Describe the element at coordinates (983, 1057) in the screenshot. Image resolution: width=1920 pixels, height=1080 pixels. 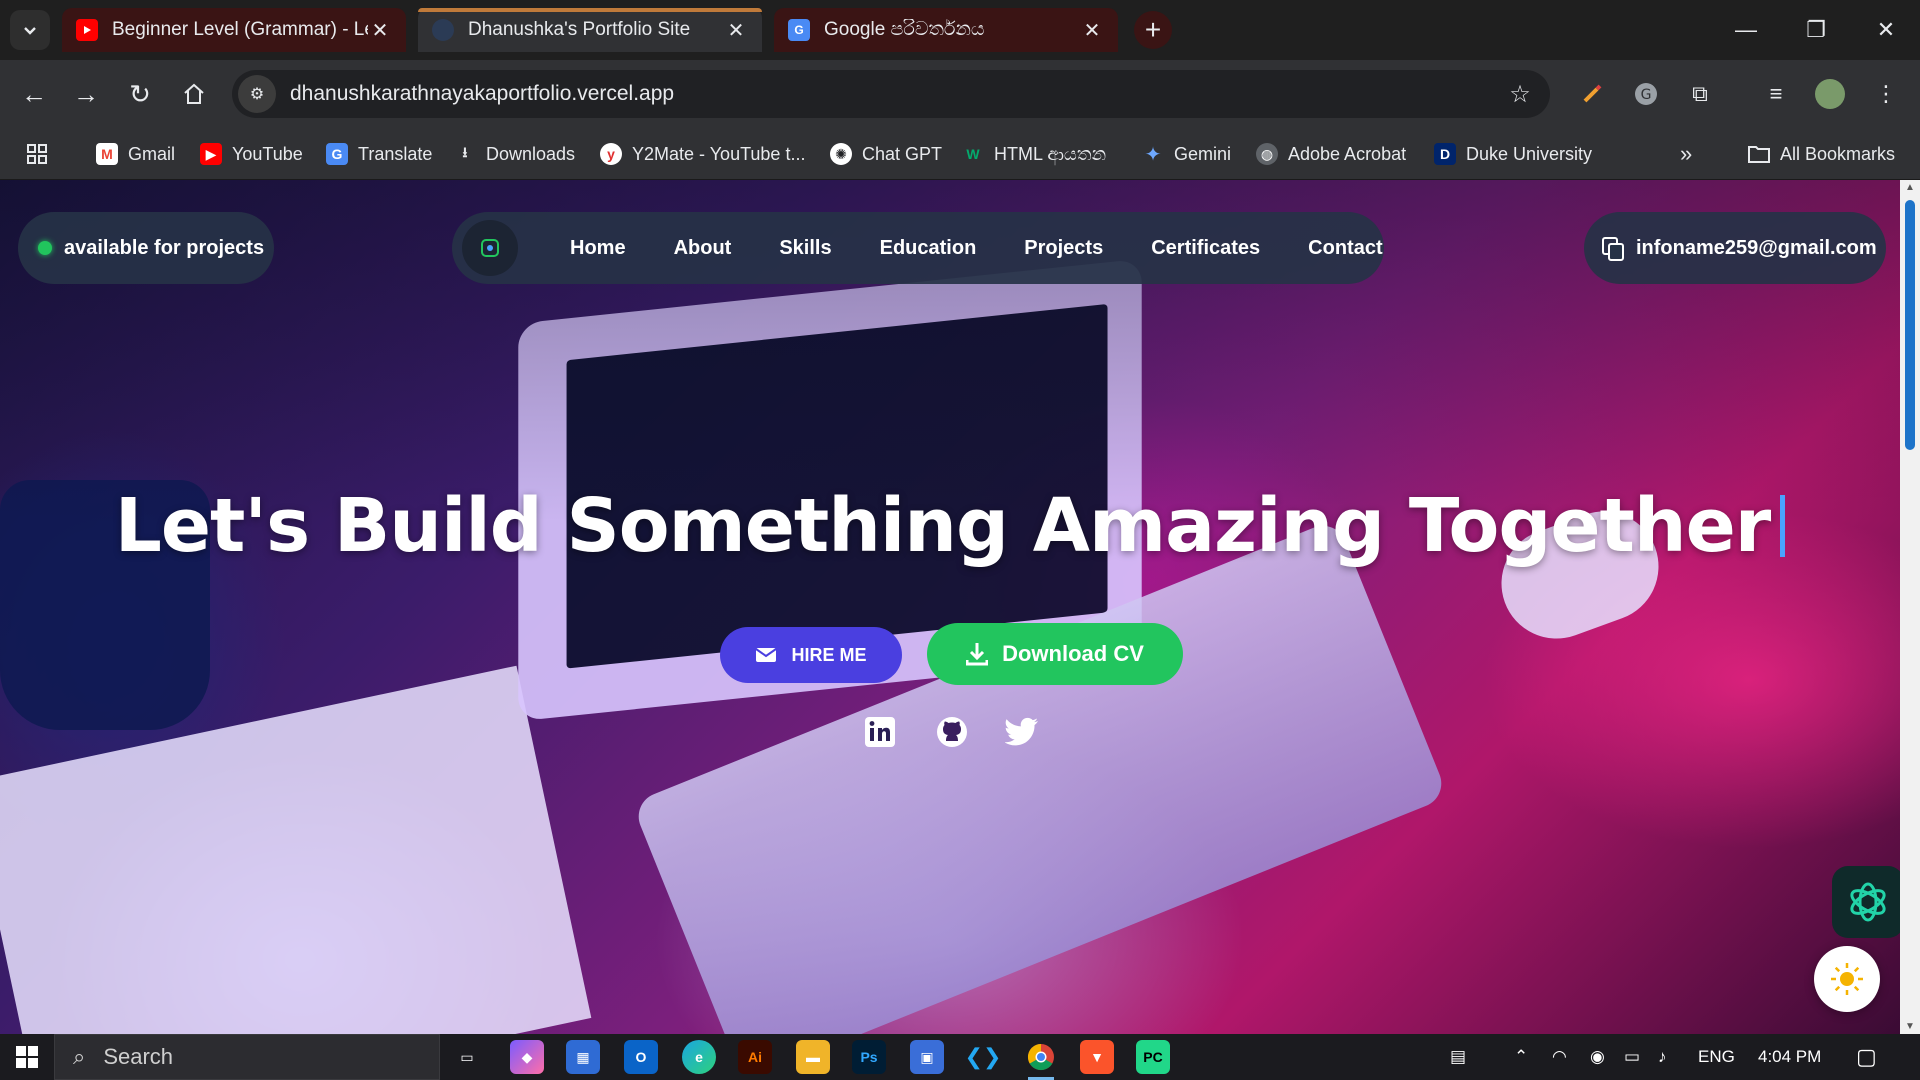
I see `vscode-icon: ❮❯` at that location.